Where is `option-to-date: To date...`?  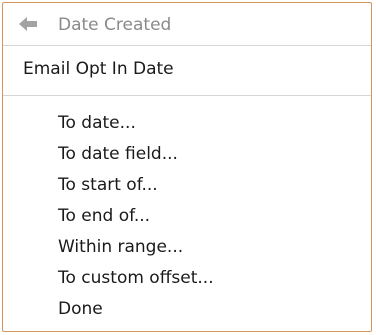
option-to-date: To date... is located at coordinates (97, 123).